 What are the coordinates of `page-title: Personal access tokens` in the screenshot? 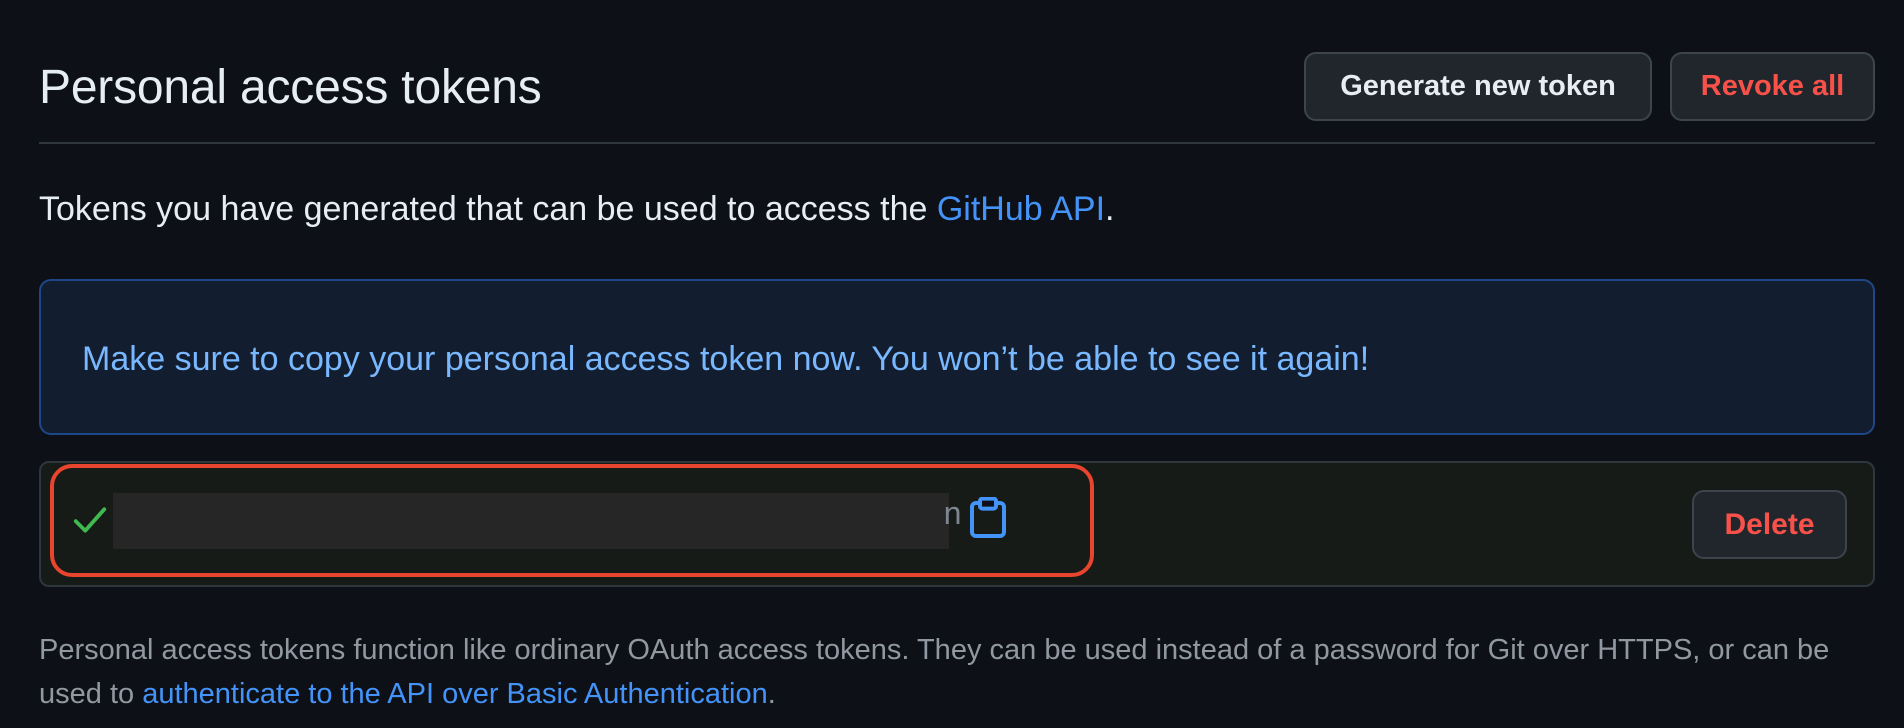 It's located at (290, 87).